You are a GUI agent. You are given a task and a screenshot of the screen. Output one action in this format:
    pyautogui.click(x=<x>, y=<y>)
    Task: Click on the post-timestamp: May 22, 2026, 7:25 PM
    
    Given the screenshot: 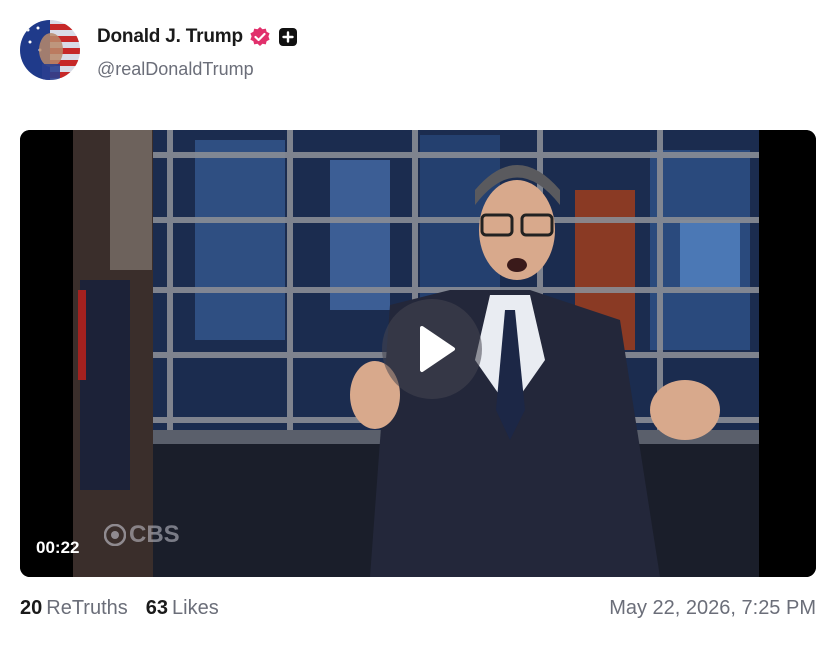 What is the action you would take?
    pyautogui.click(x=712, y=608)
    